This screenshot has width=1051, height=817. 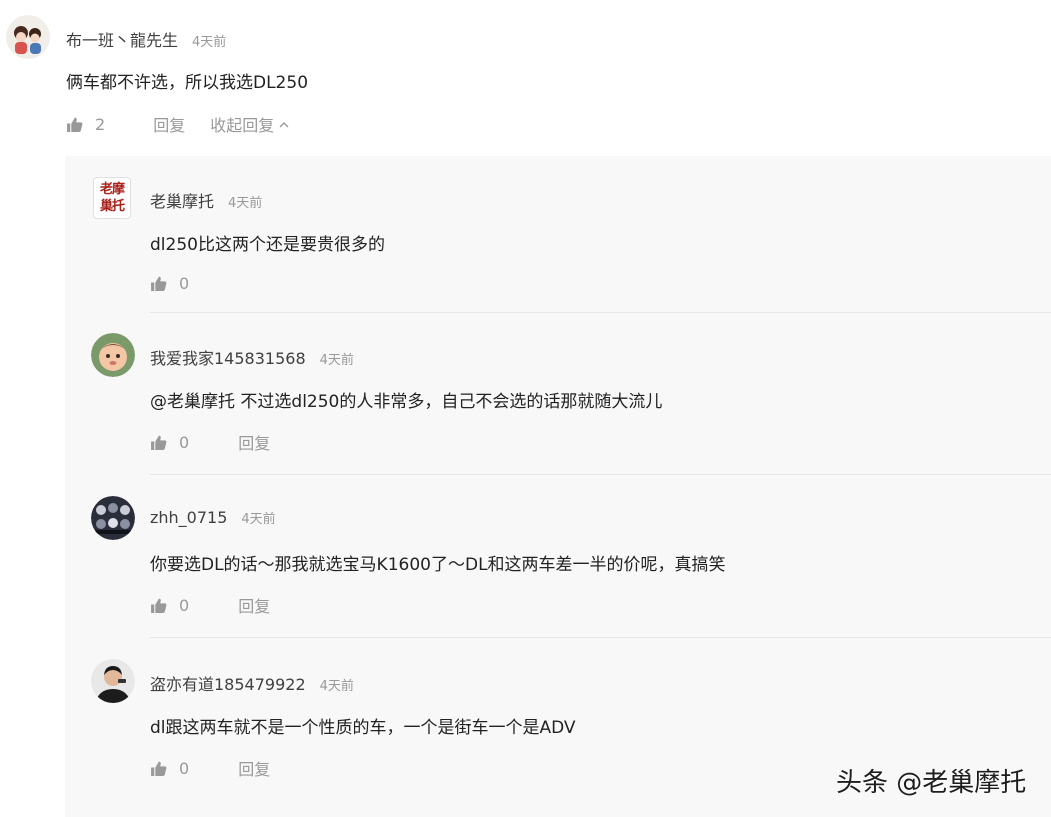 What do you see at coordinates (931, 783) in the screenshot?
I see `watermark: 头条 @老巢摩托` at bounding box center [931, 783].